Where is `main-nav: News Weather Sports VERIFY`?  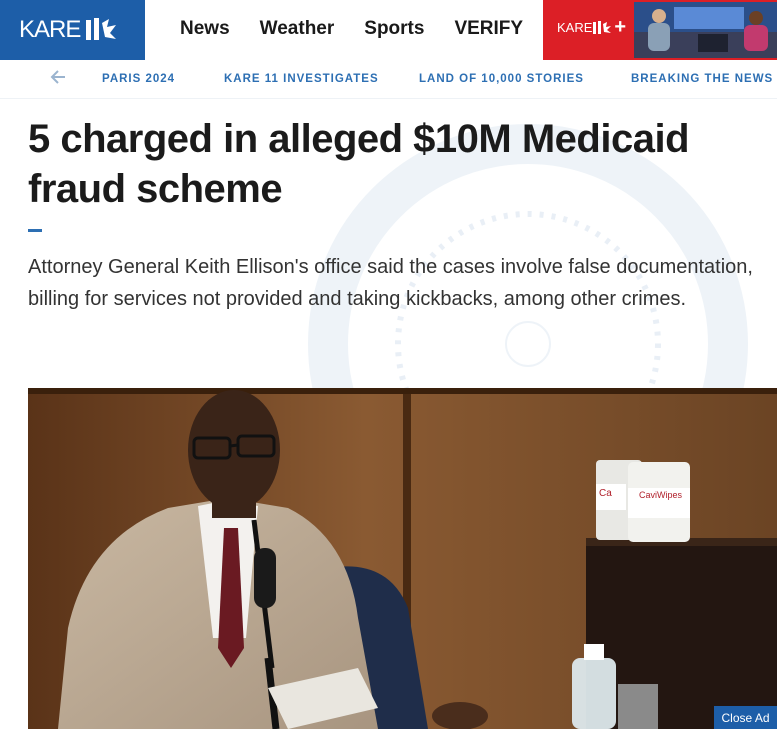 main-nav: News Weather Sports VERIFY is located at coordinates (366, 29).